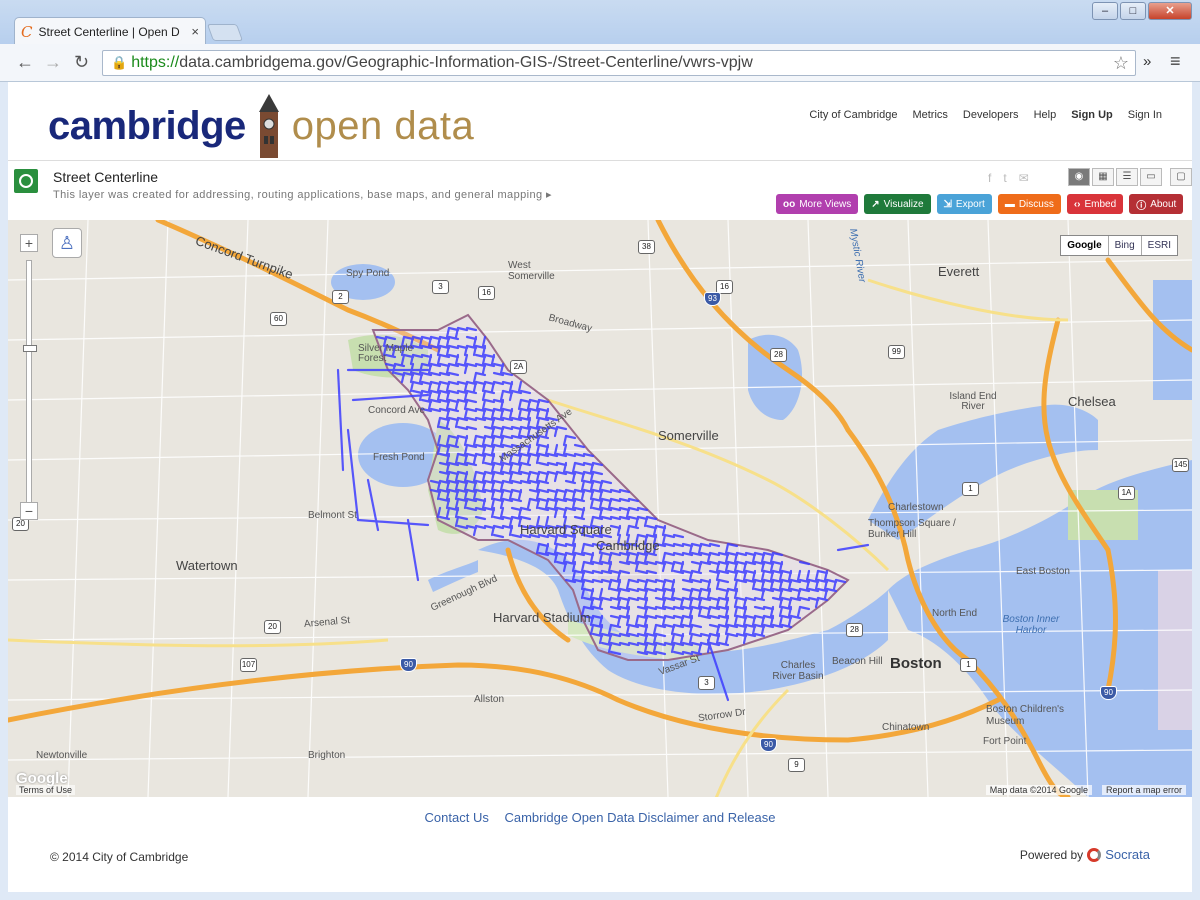 The width and height of the screenshot is (1200, 900). Describe the element at coordinates (29, 243) in the screenshot. I see `zoom-in-button: +` at that location.